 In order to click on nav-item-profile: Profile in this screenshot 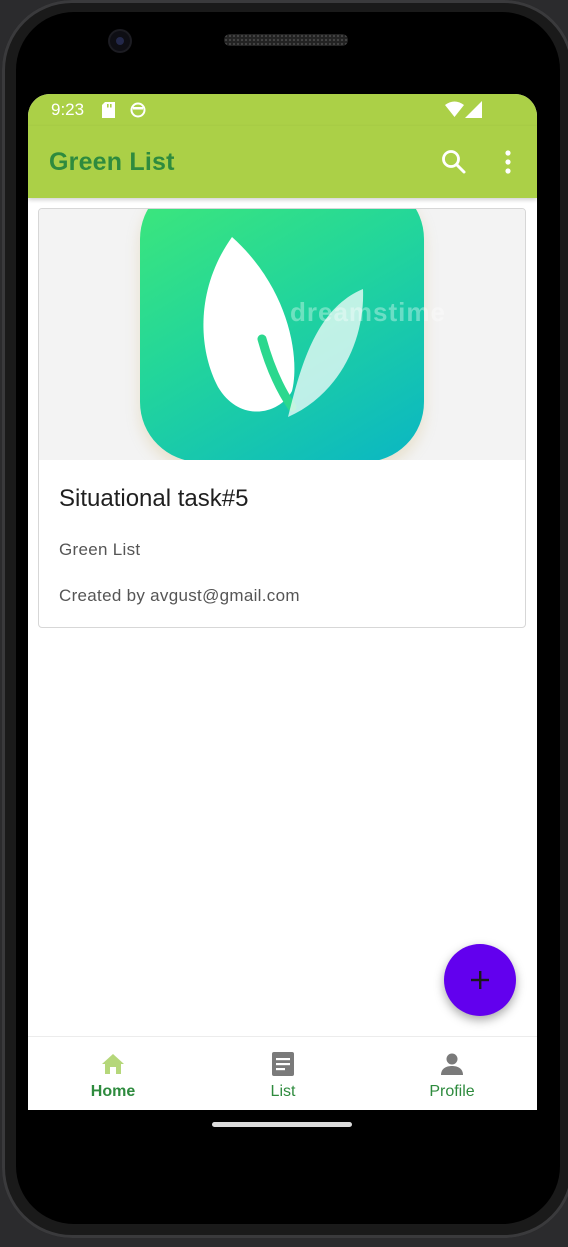, I will do `click(452, 1073)`.